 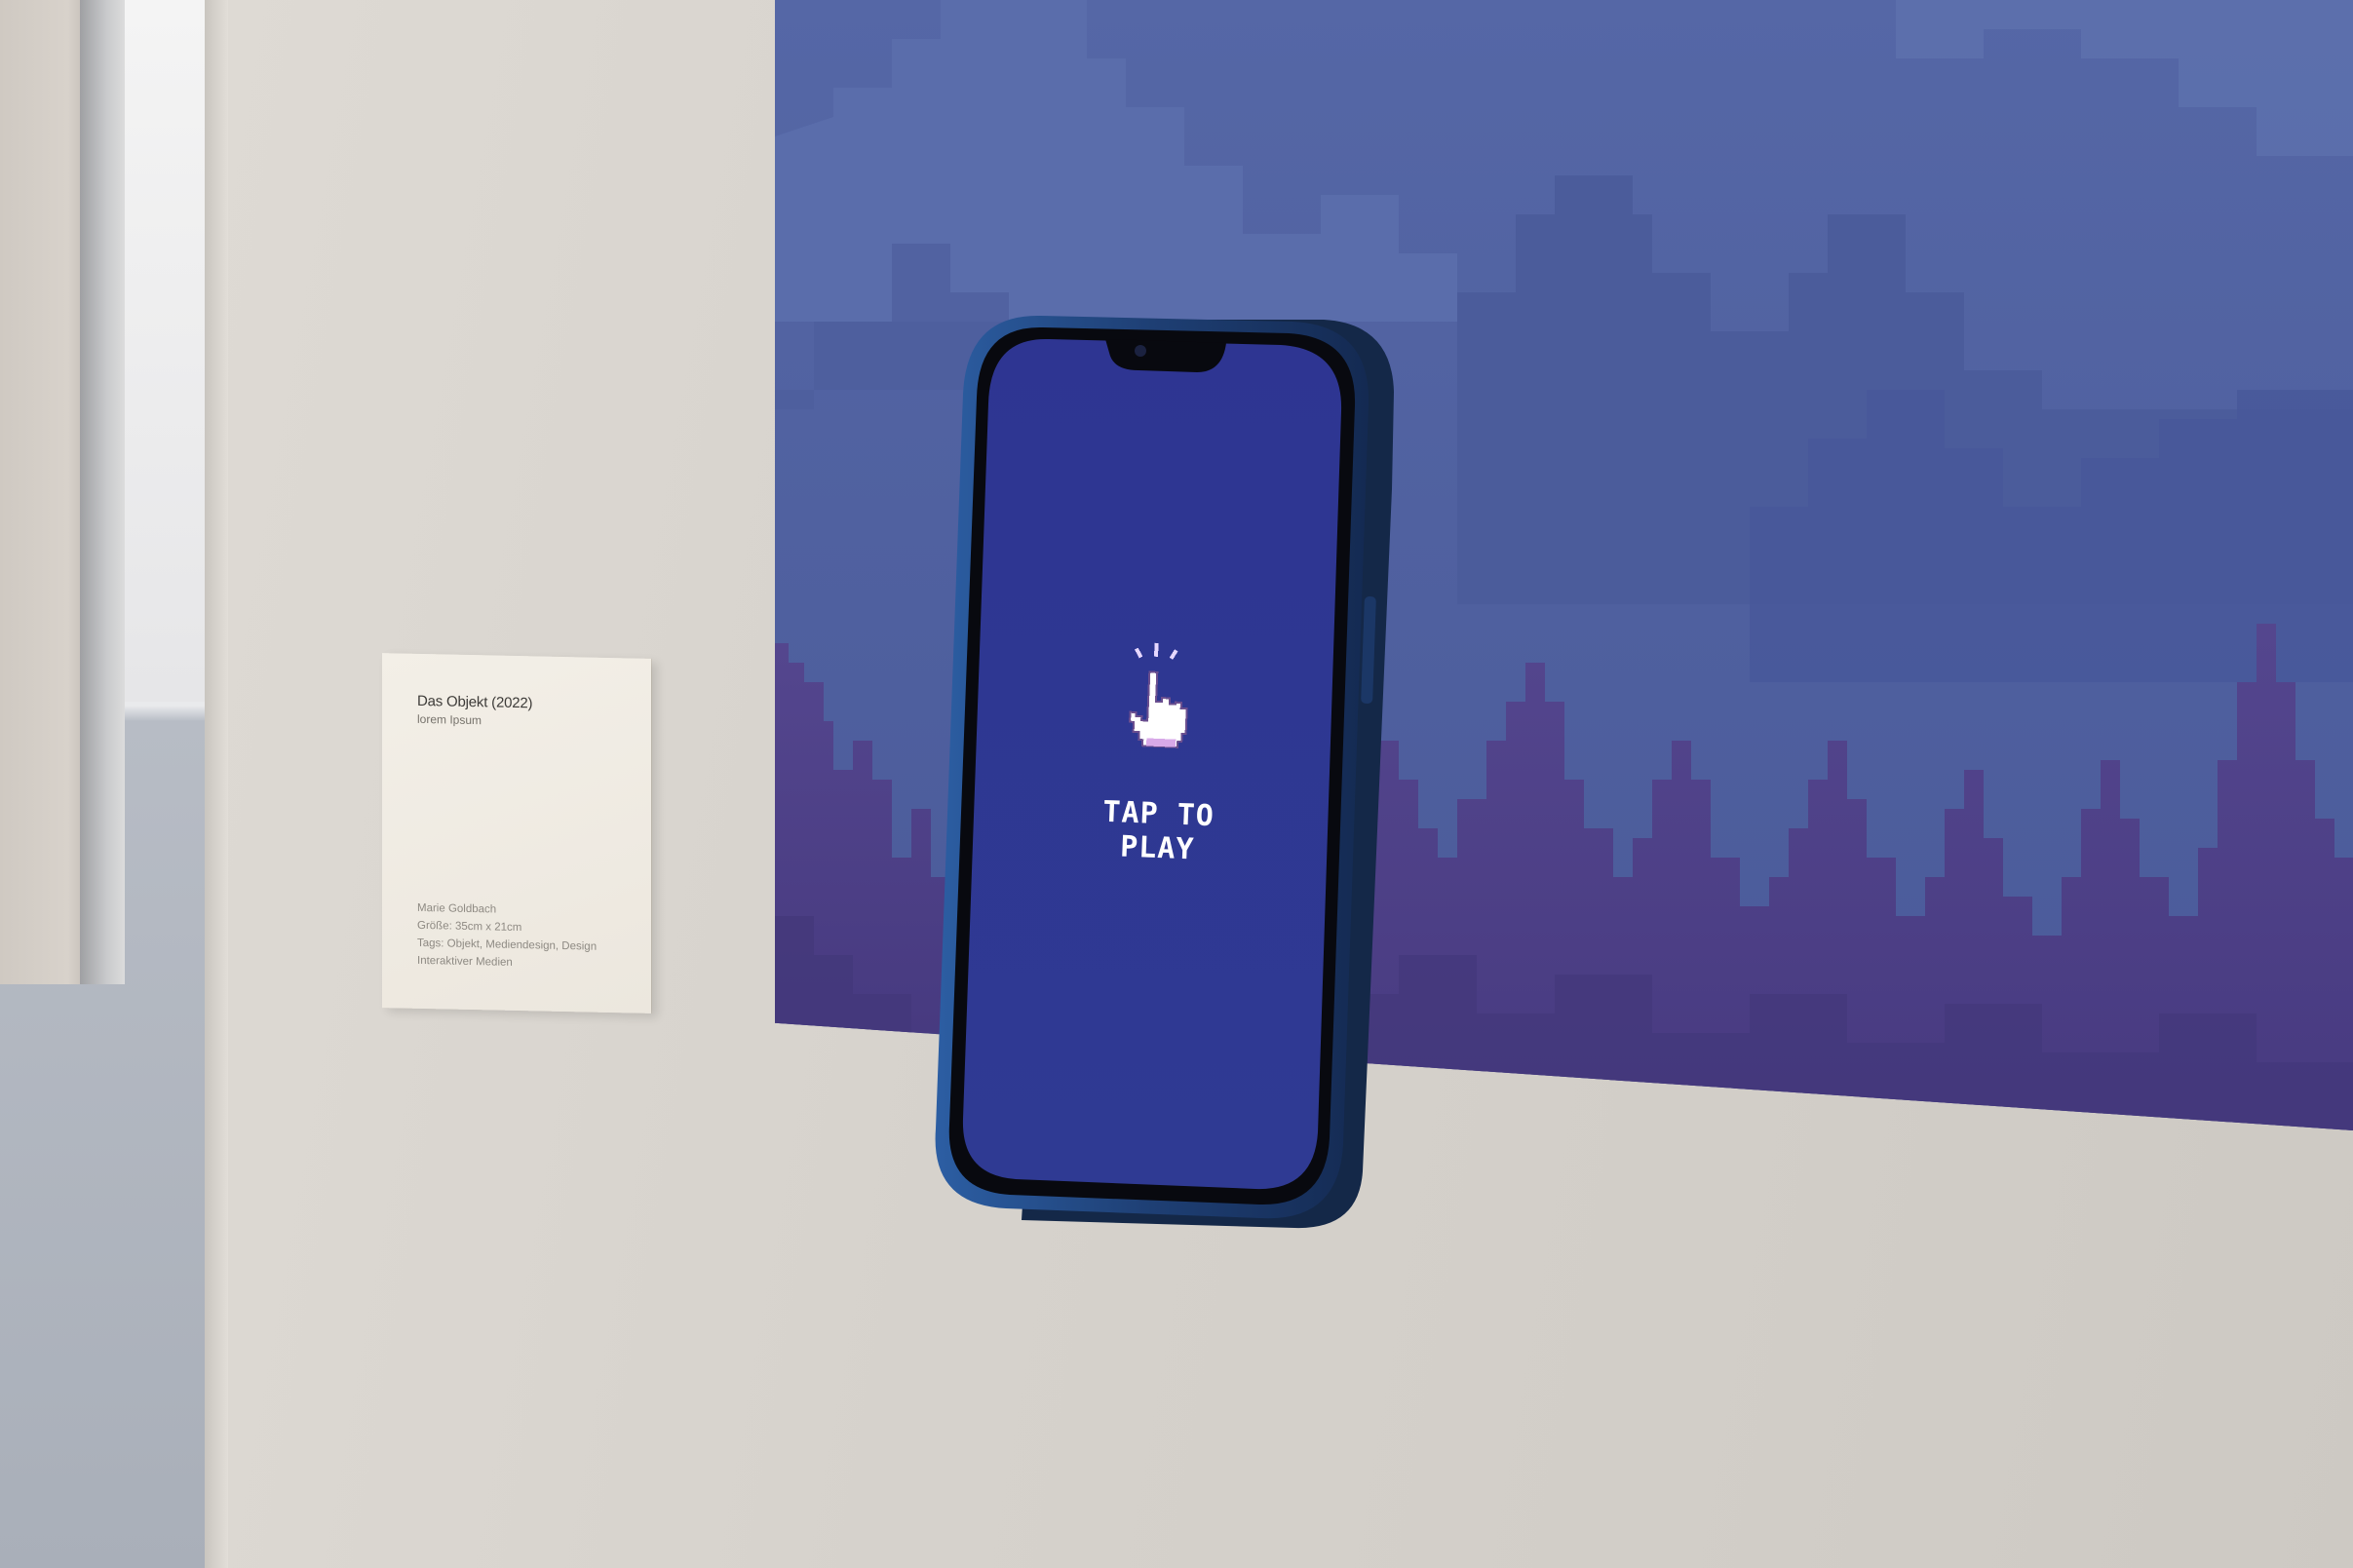 I want to click on smartphone, so click(x=1167, y=772).